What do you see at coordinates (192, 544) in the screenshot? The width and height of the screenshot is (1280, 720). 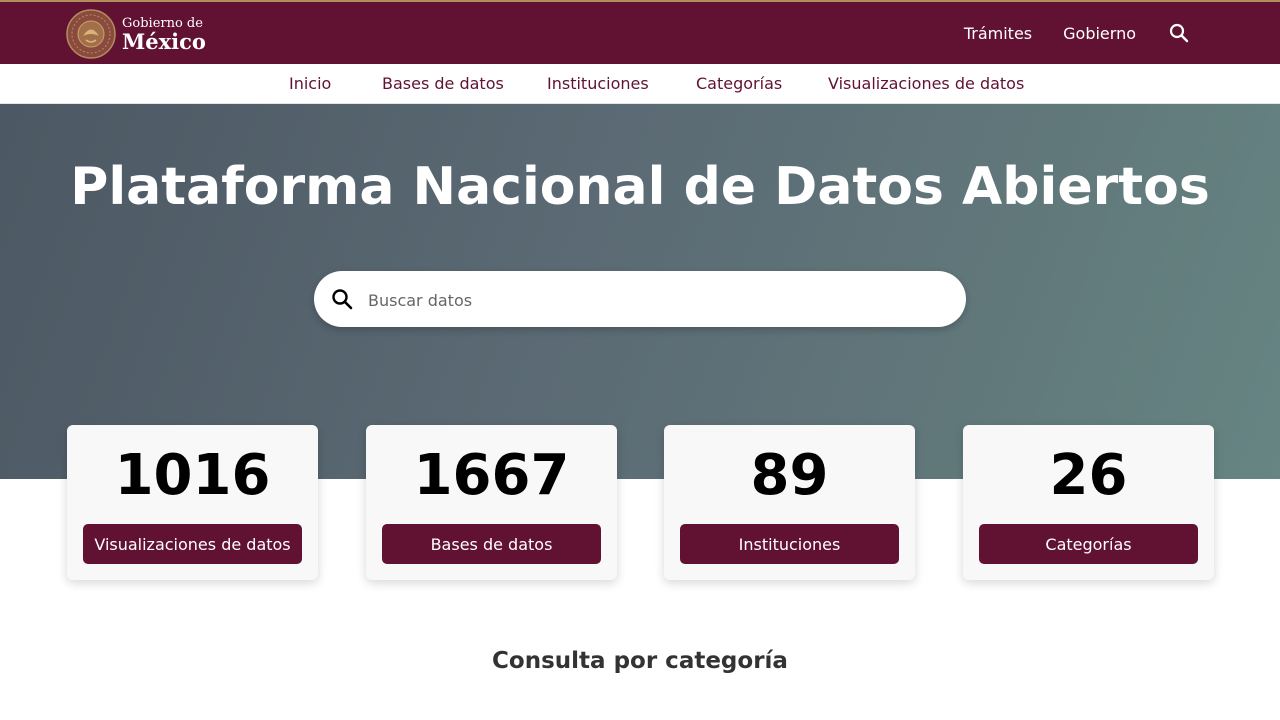 I see `visualizaciones-button: Visualizaciones de datos` at bounding box center [192, 544].